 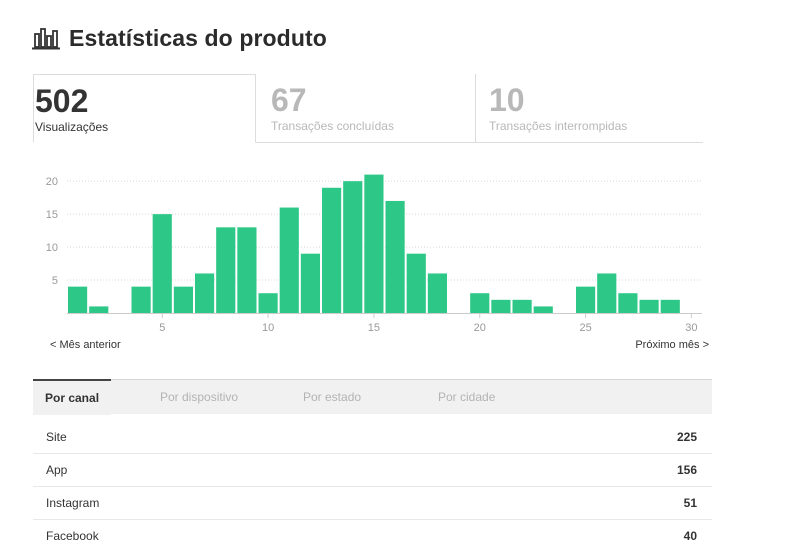 I want to click on previous-month-link: < Mês anterior, so click(x=85, y=345).